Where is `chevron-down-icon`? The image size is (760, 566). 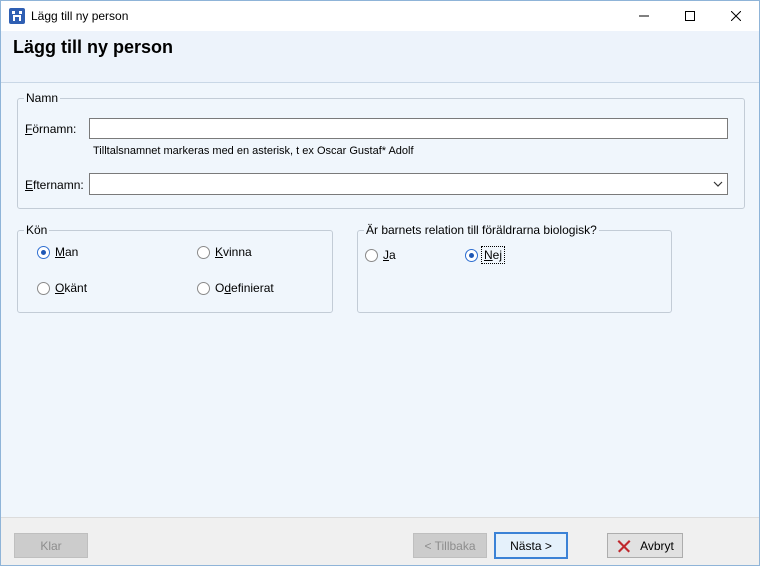 chevron-down-icon is located at coordinates (718, 184).